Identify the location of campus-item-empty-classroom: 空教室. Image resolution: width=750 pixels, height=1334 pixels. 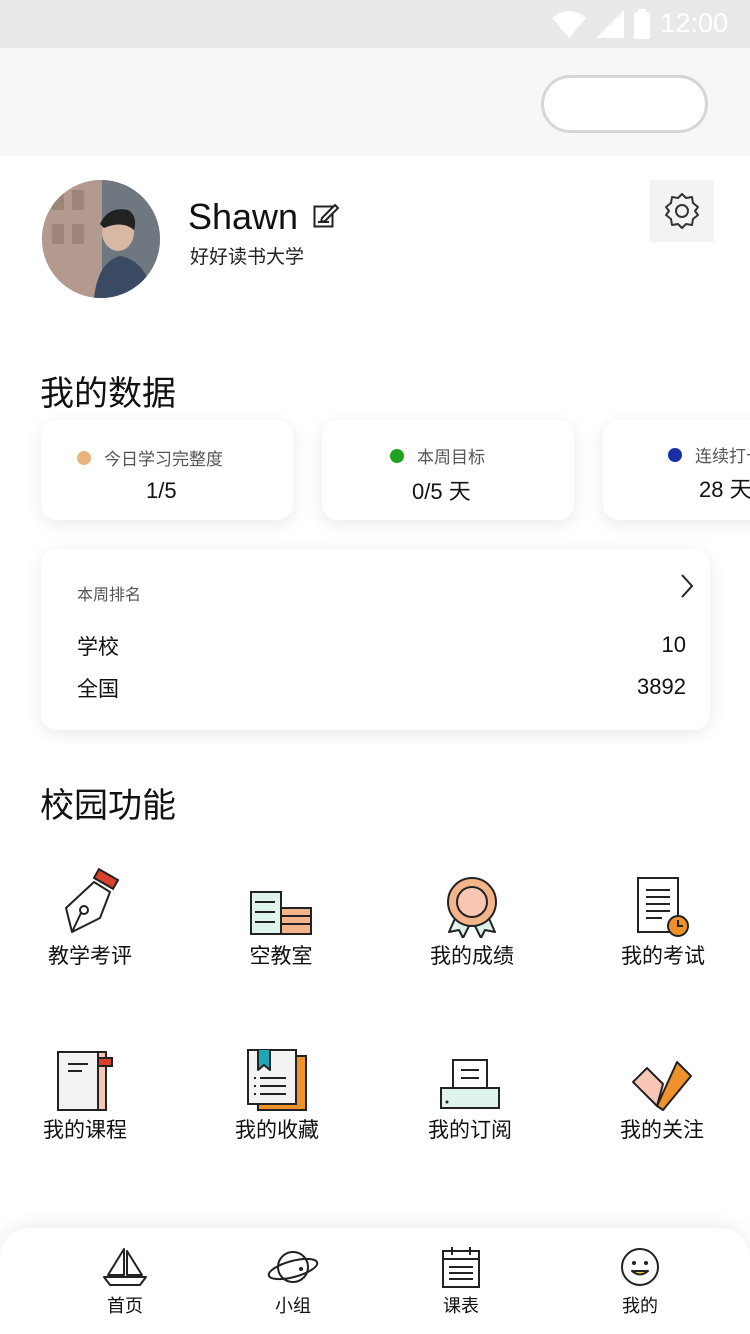
(281, 919).